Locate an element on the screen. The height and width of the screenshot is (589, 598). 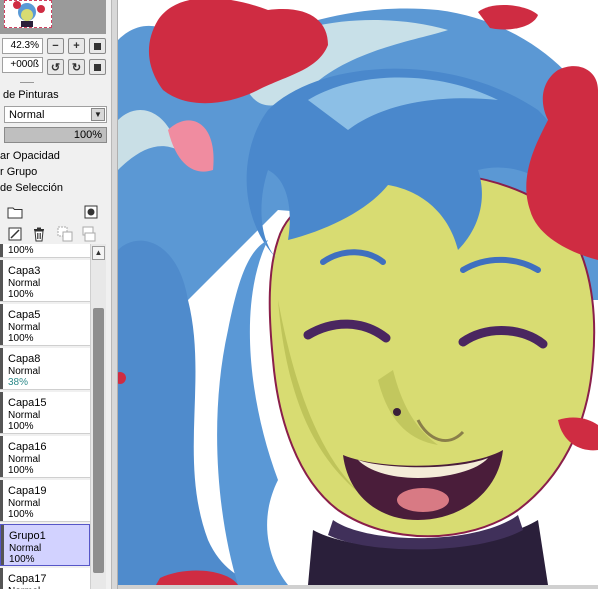
clip-group-option: r Grupo is located at coordinates (18, 172).